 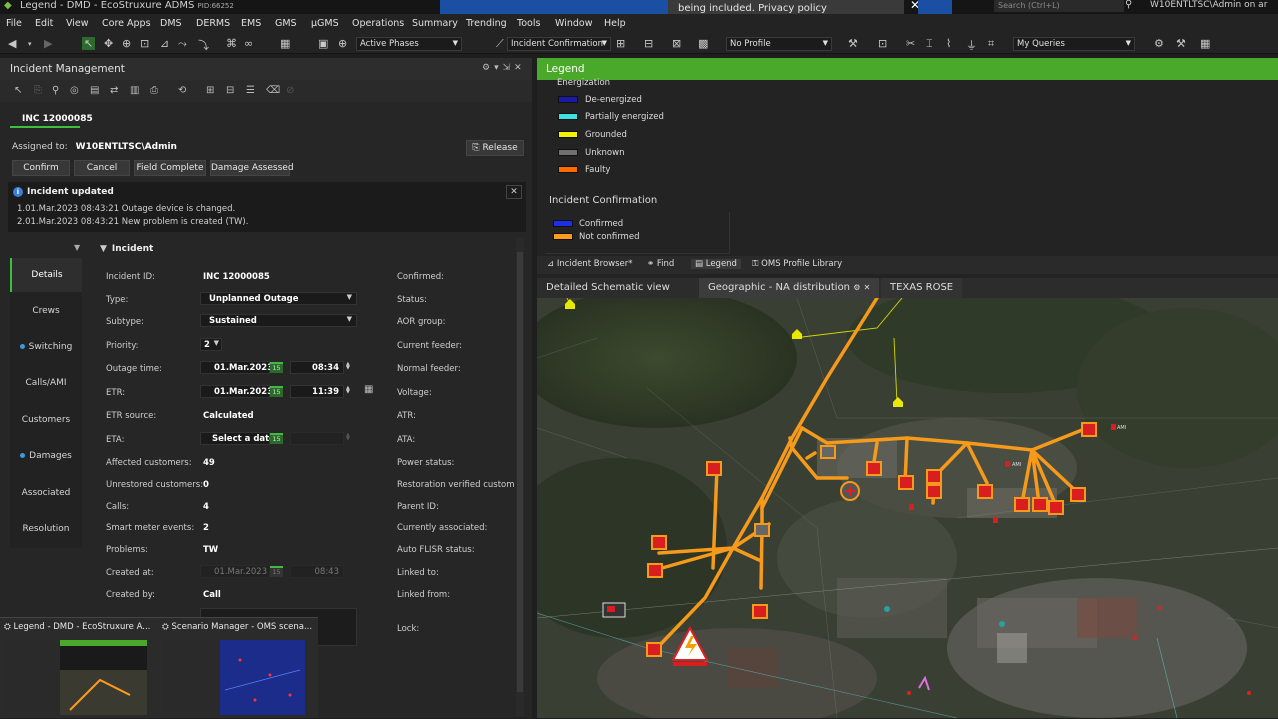 I want to click on nav-associated: Associated, so click(x=46, y=493).